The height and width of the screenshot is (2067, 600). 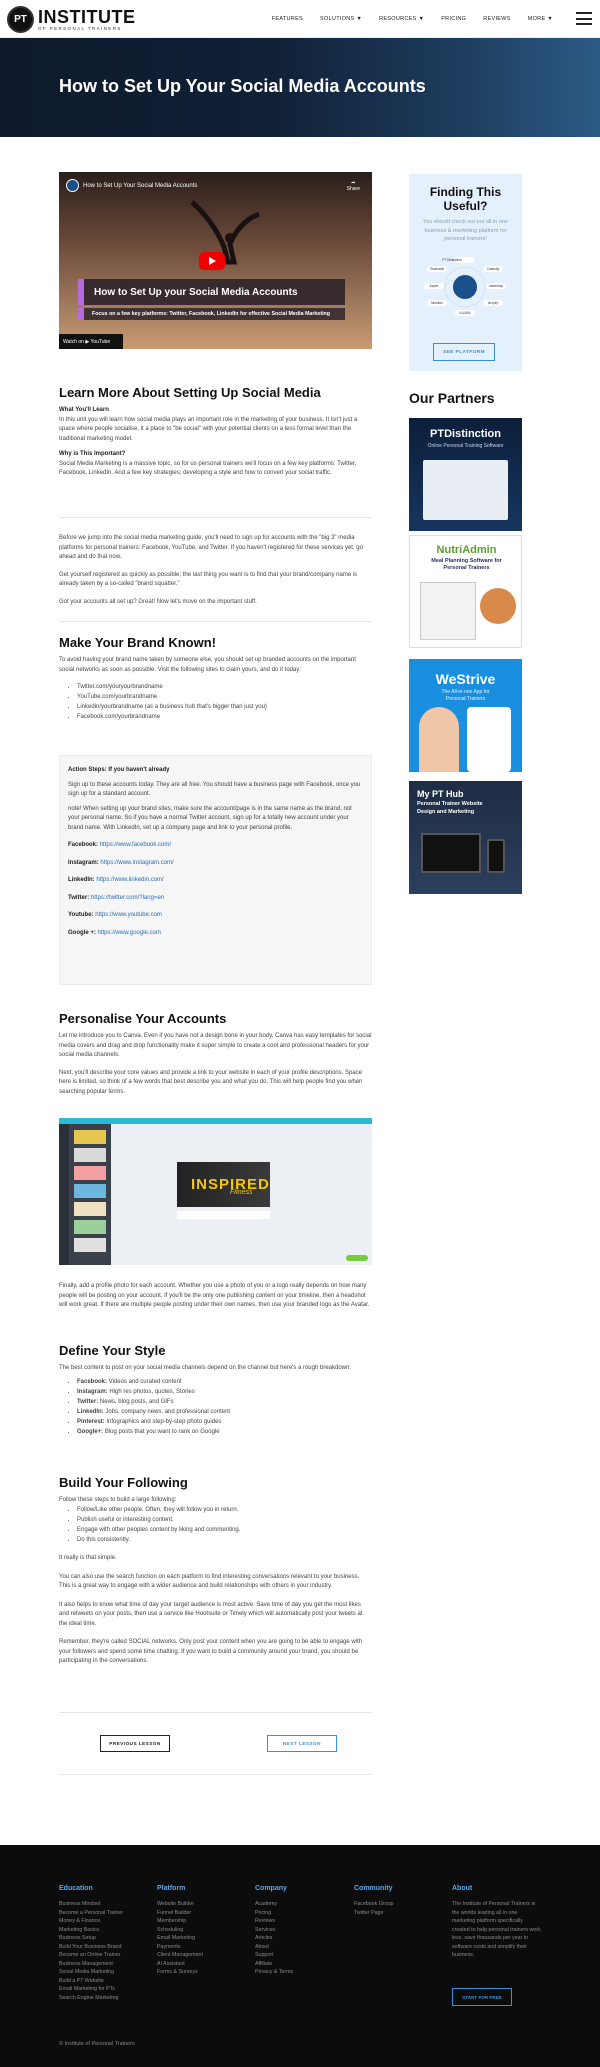 What do you see at coordinates (224, 718) in the screenshot?
I see `list-item: Facebook.com/yourbrandname` at bounding box center [224, 718].